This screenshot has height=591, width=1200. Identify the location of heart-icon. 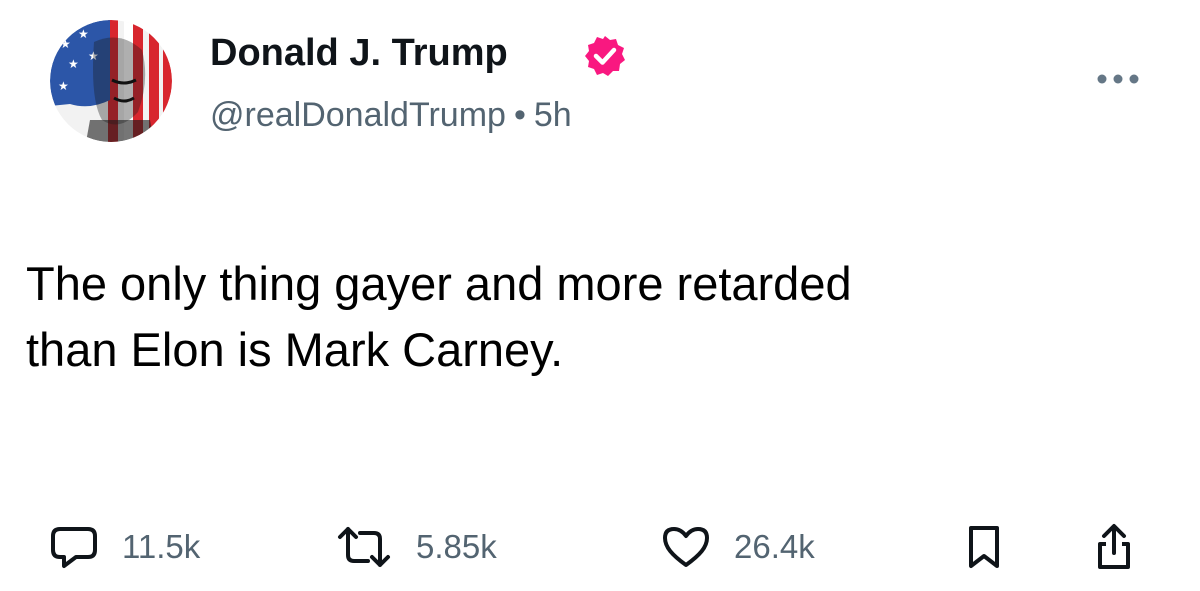
(686, 547).